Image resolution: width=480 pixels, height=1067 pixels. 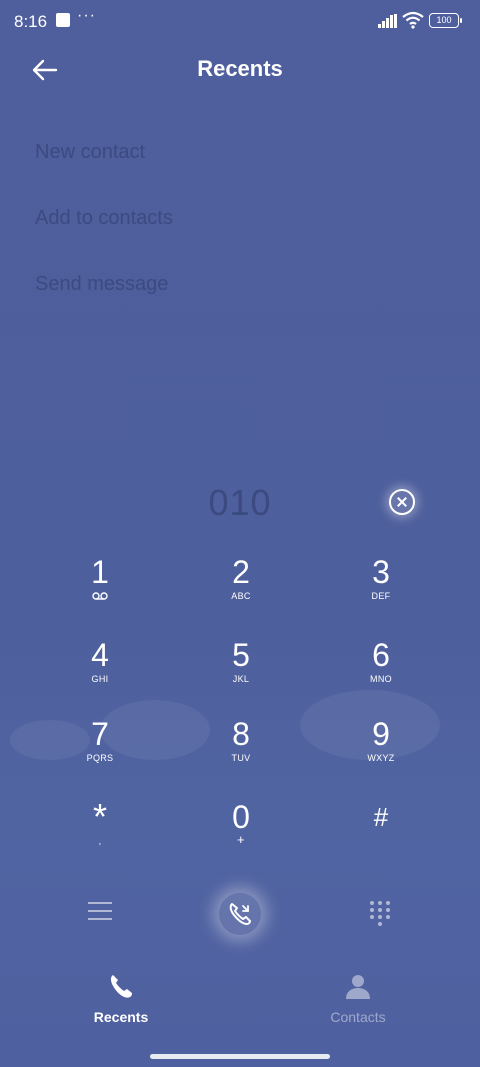 I want to click on key-digit: 6, so click(x=381, y=655).